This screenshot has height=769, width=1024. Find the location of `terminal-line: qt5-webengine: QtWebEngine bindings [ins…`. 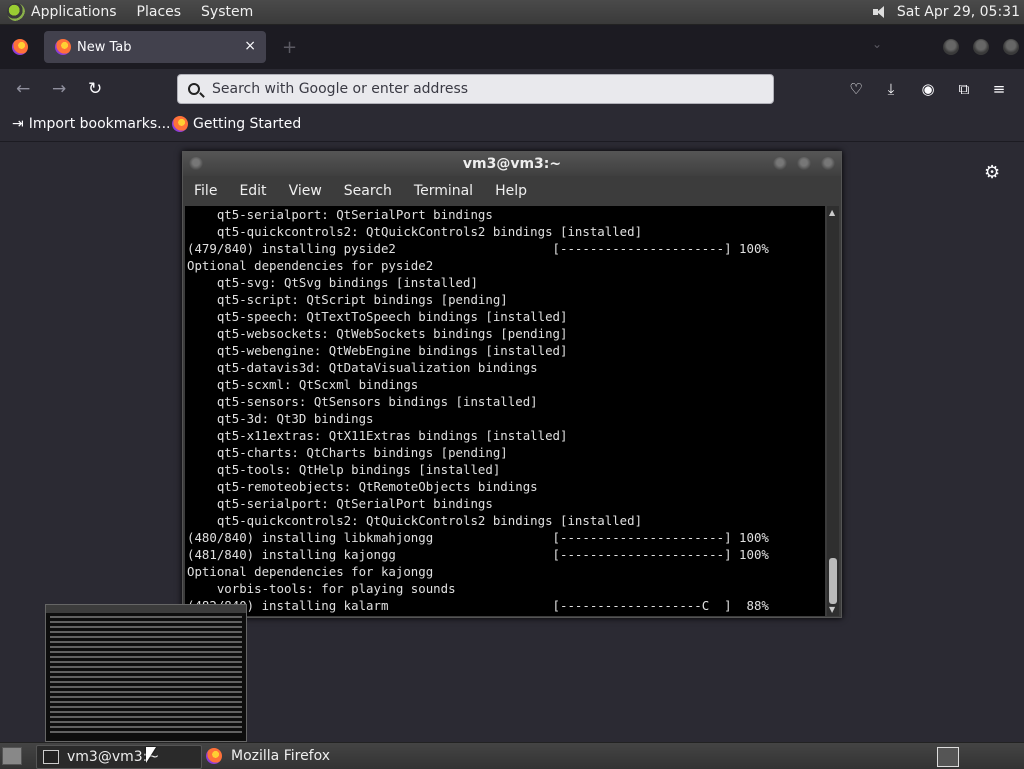

terminal-line: qt5-webengine: QtWebEngine bindings [ins… is located at coordinates (377, 350).